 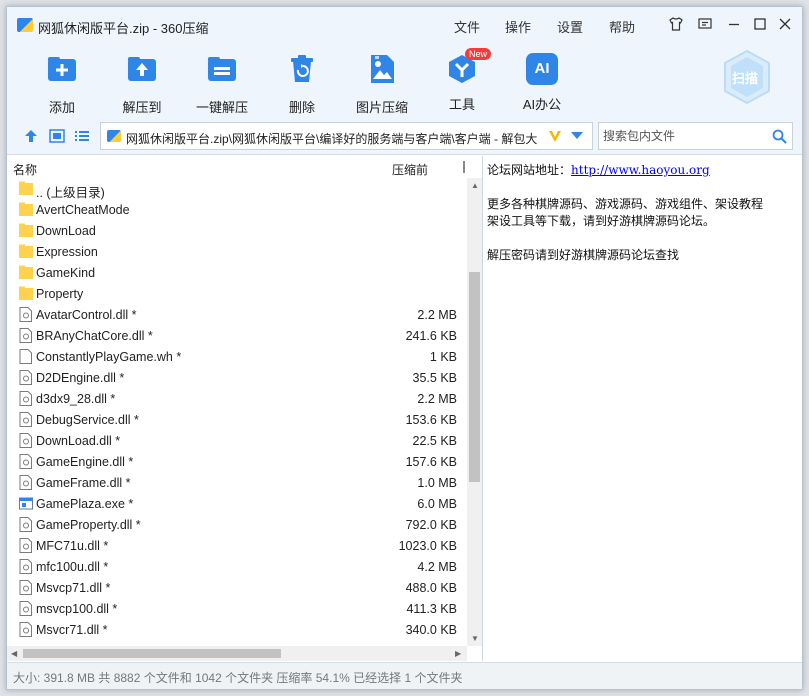 I want to click on file-row: MFC71u.dll * 1023.0 KB, so click(x=237, y=545).